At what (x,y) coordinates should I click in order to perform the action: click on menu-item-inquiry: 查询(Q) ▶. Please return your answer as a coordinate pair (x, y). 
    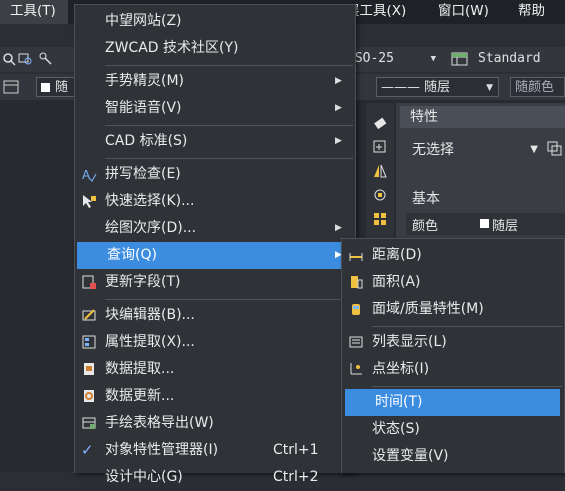
    Looking at the image, I should click on (217, 255).